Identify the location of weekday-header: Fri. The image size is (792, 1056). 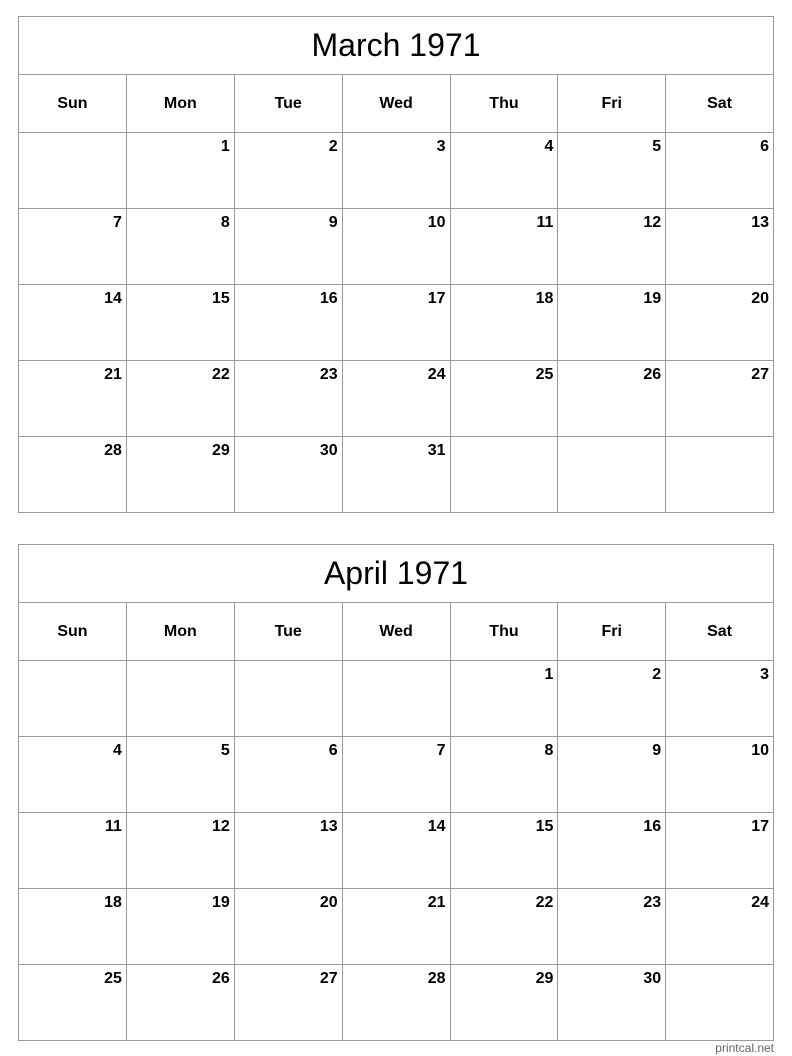
(612, 631).